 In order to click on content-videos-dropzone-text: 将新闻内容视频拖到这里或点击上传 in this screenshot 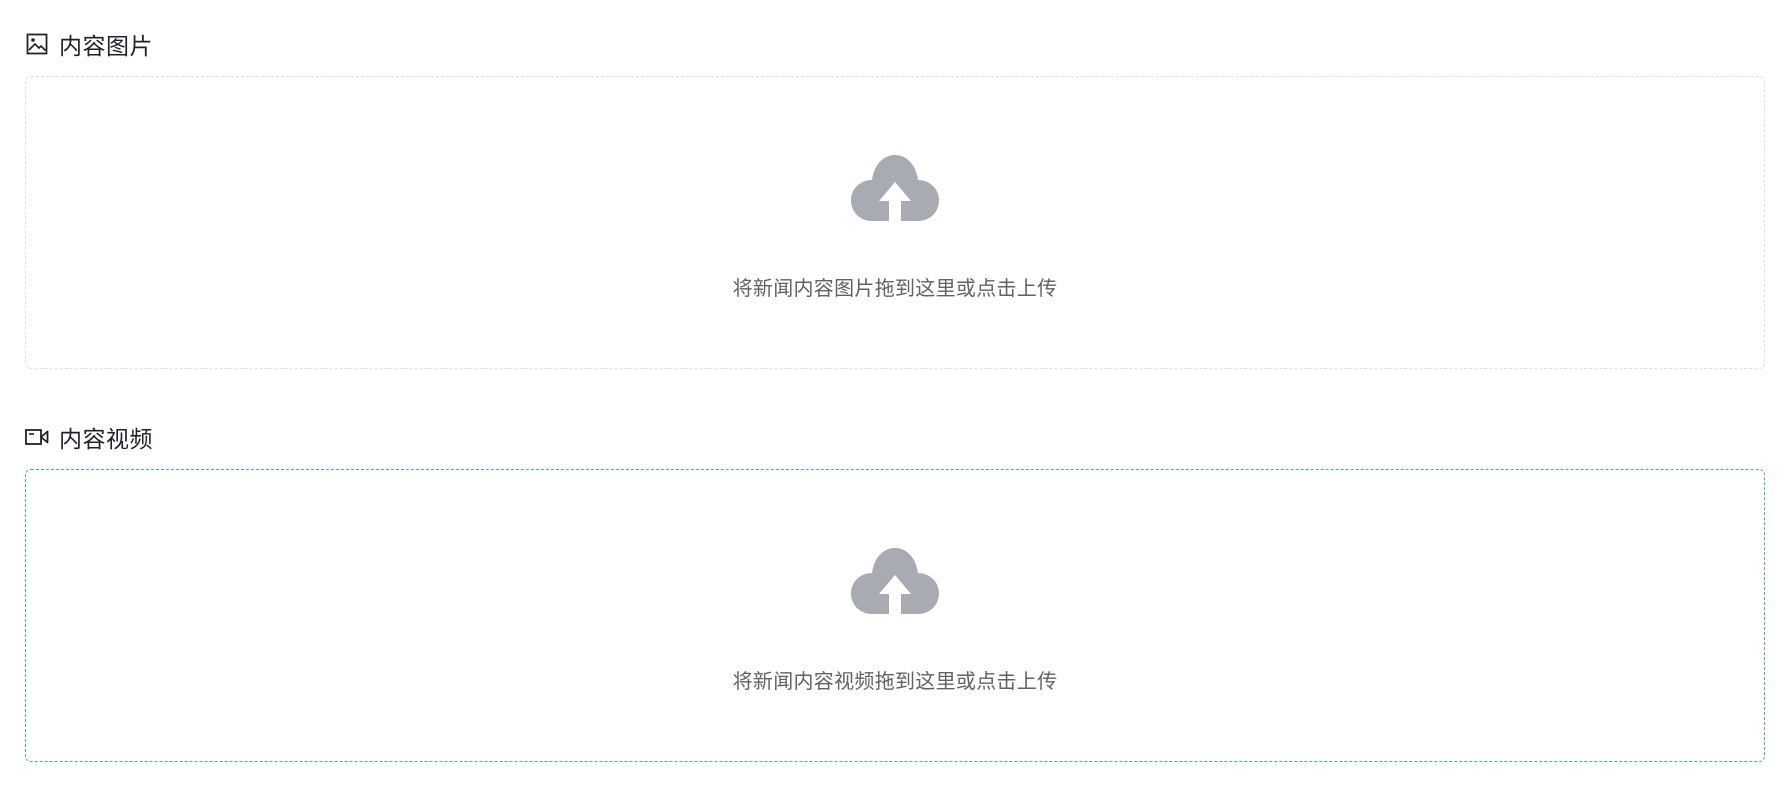, I will do `click(895, 681)`.